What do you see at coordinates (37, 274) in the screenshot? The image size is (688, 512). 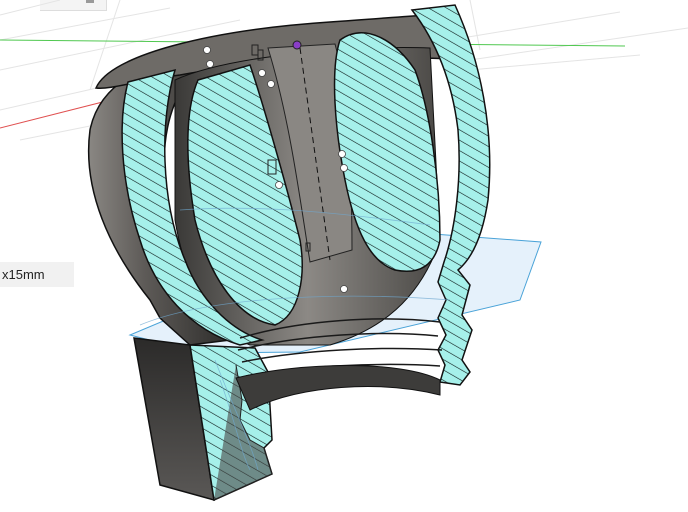 I see `dimension-label: x15mm` at bounding box center [37, 274].